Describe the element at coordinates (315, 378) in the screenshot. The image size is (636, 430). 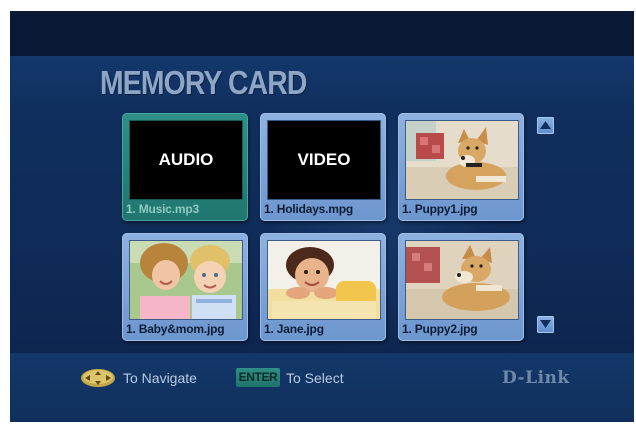
I see `select-hint: To Select` at that location.